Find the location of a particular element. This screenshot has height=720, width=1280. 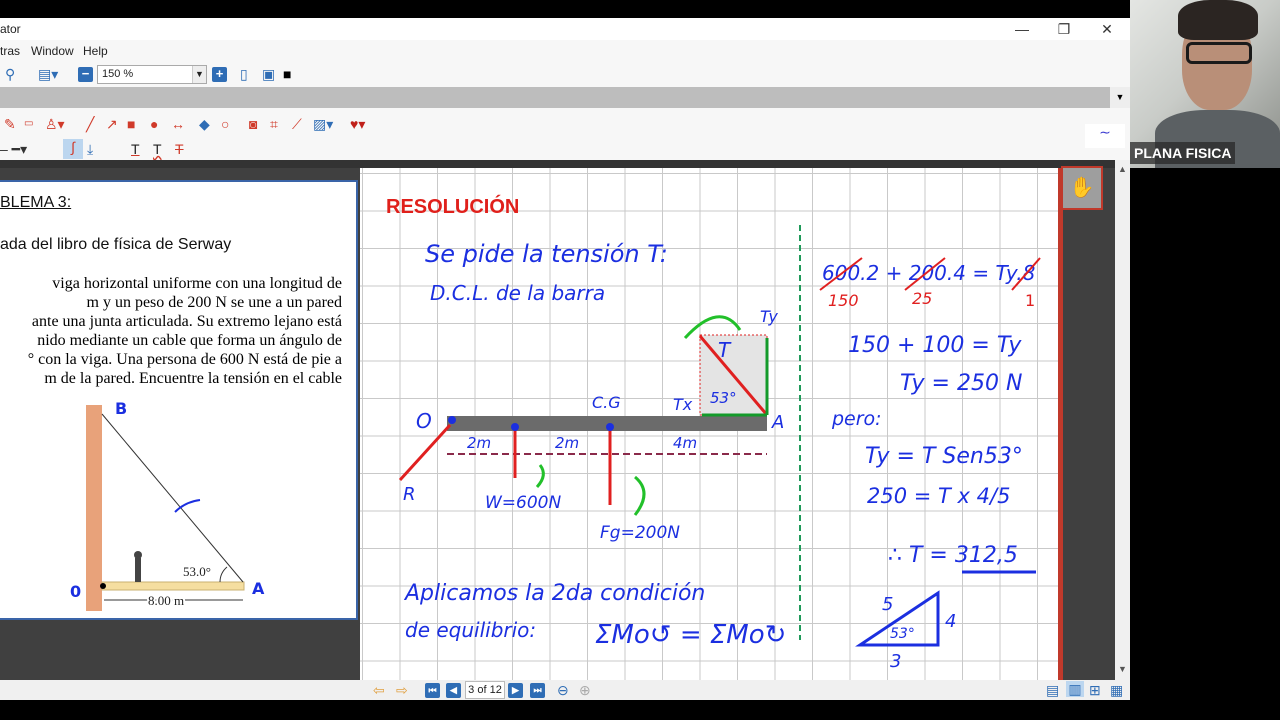

page-number-input: 3 of 12 is located at coordinates (485, 690).